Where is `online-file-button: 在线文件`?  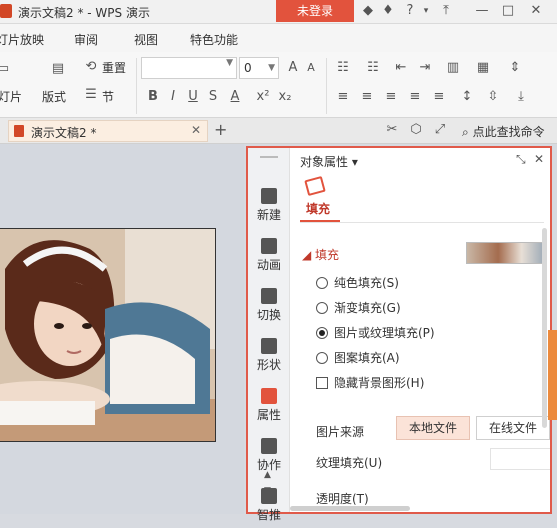
online-file-button: 在线文件 is located at coordinates (513, 428).